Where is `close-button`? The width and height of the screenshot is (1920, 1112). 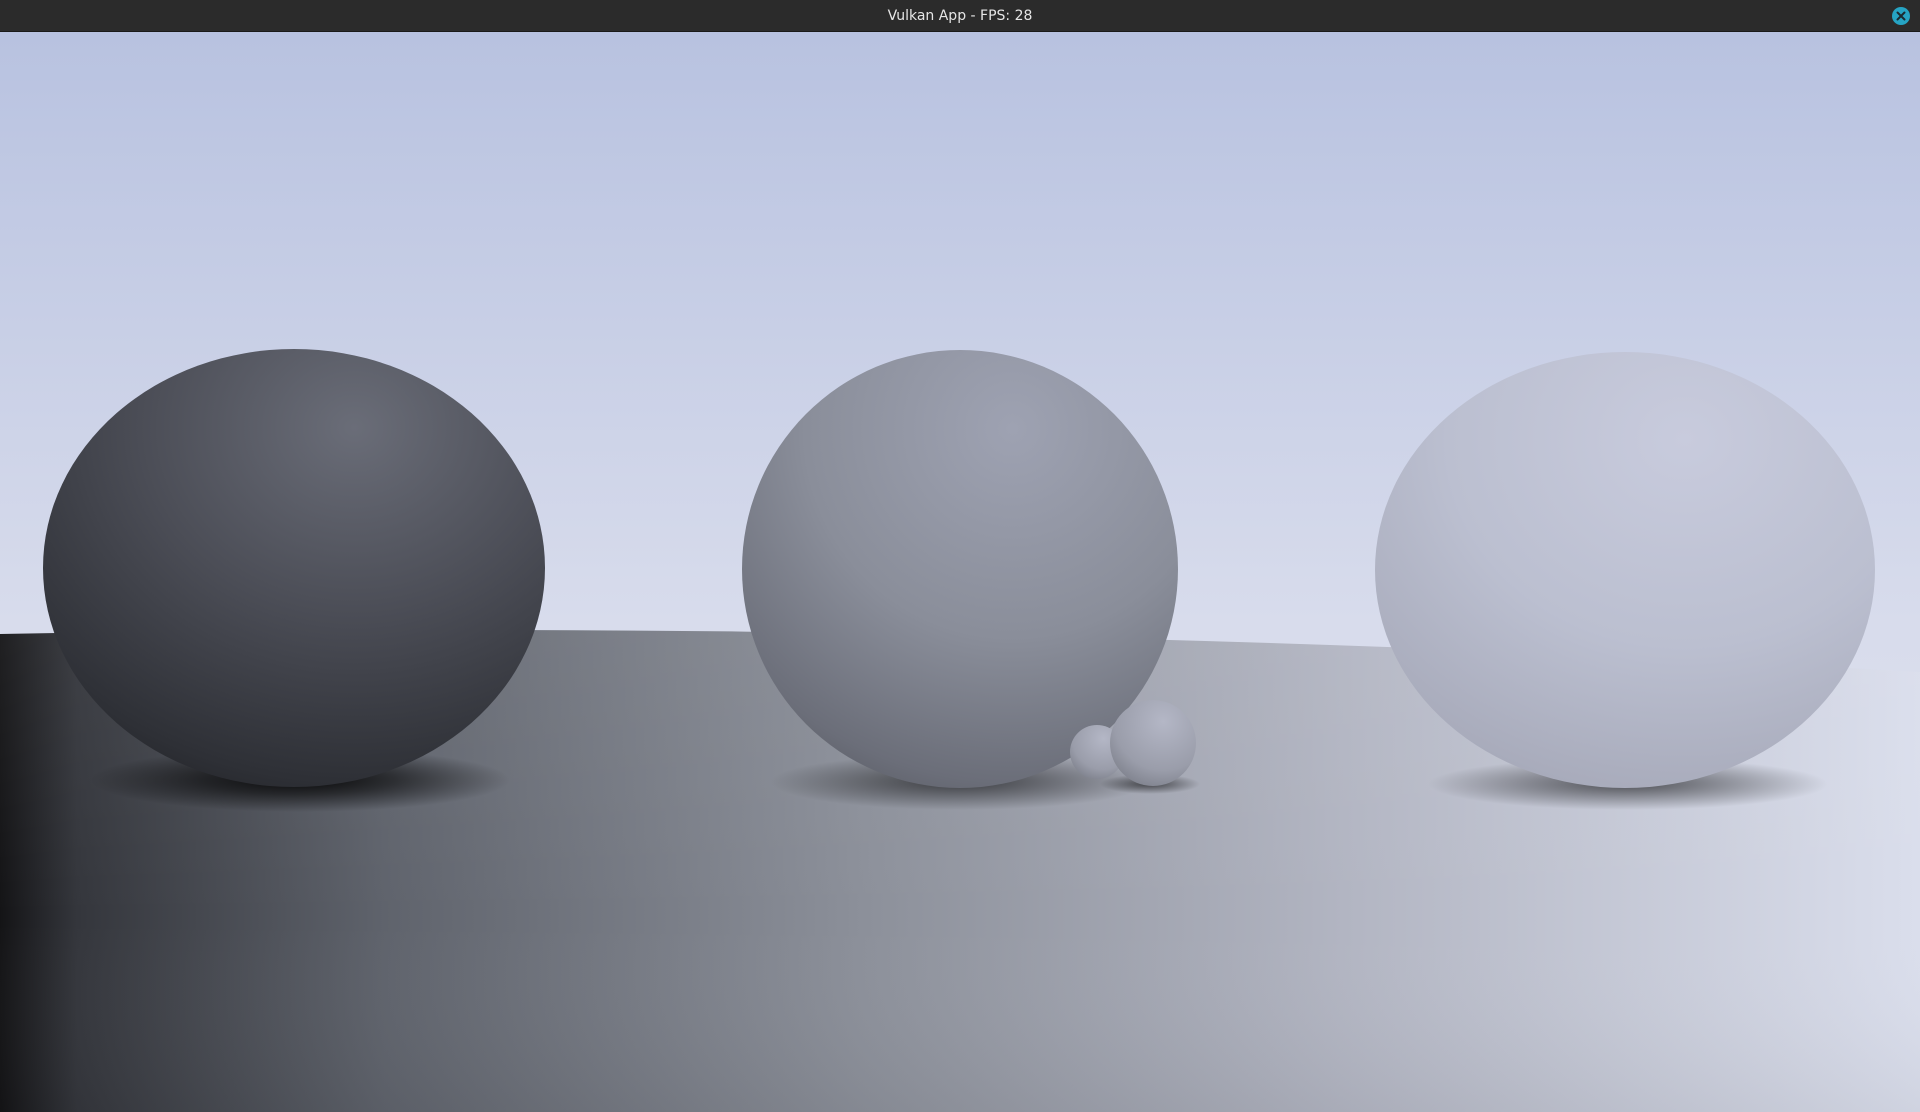
close-button is located at coordinates (1901, 16).